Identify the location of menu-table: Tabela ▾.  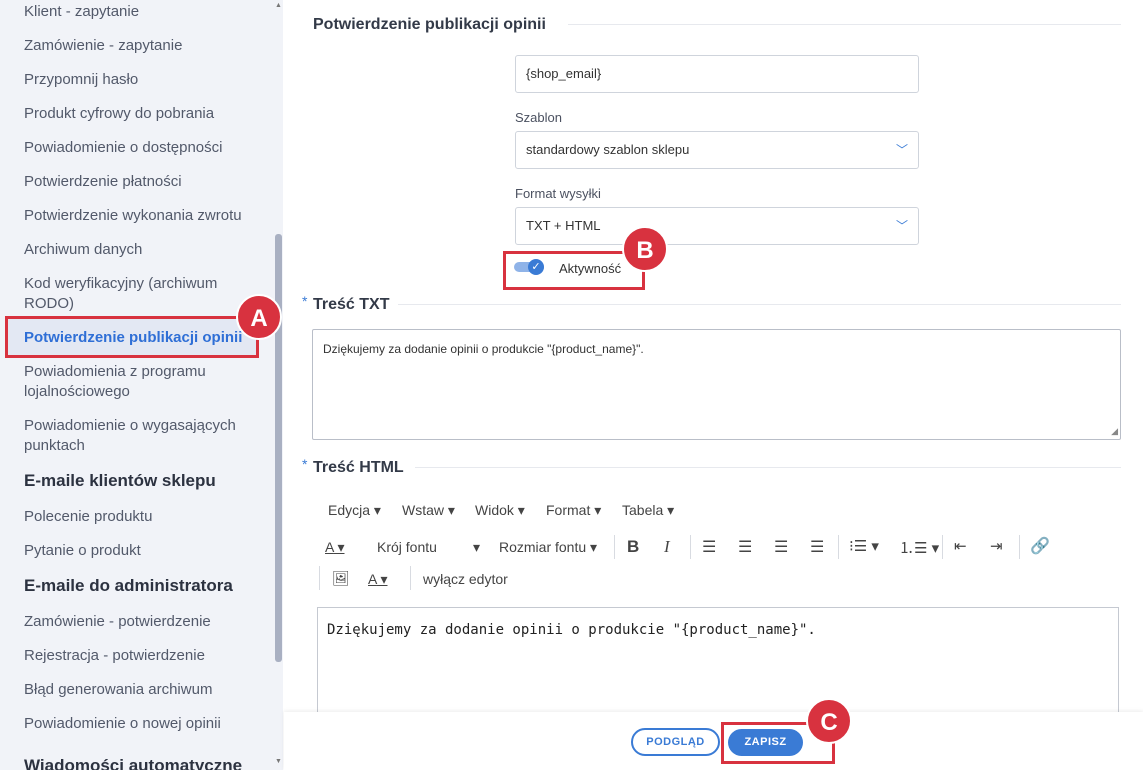
(648, 510).